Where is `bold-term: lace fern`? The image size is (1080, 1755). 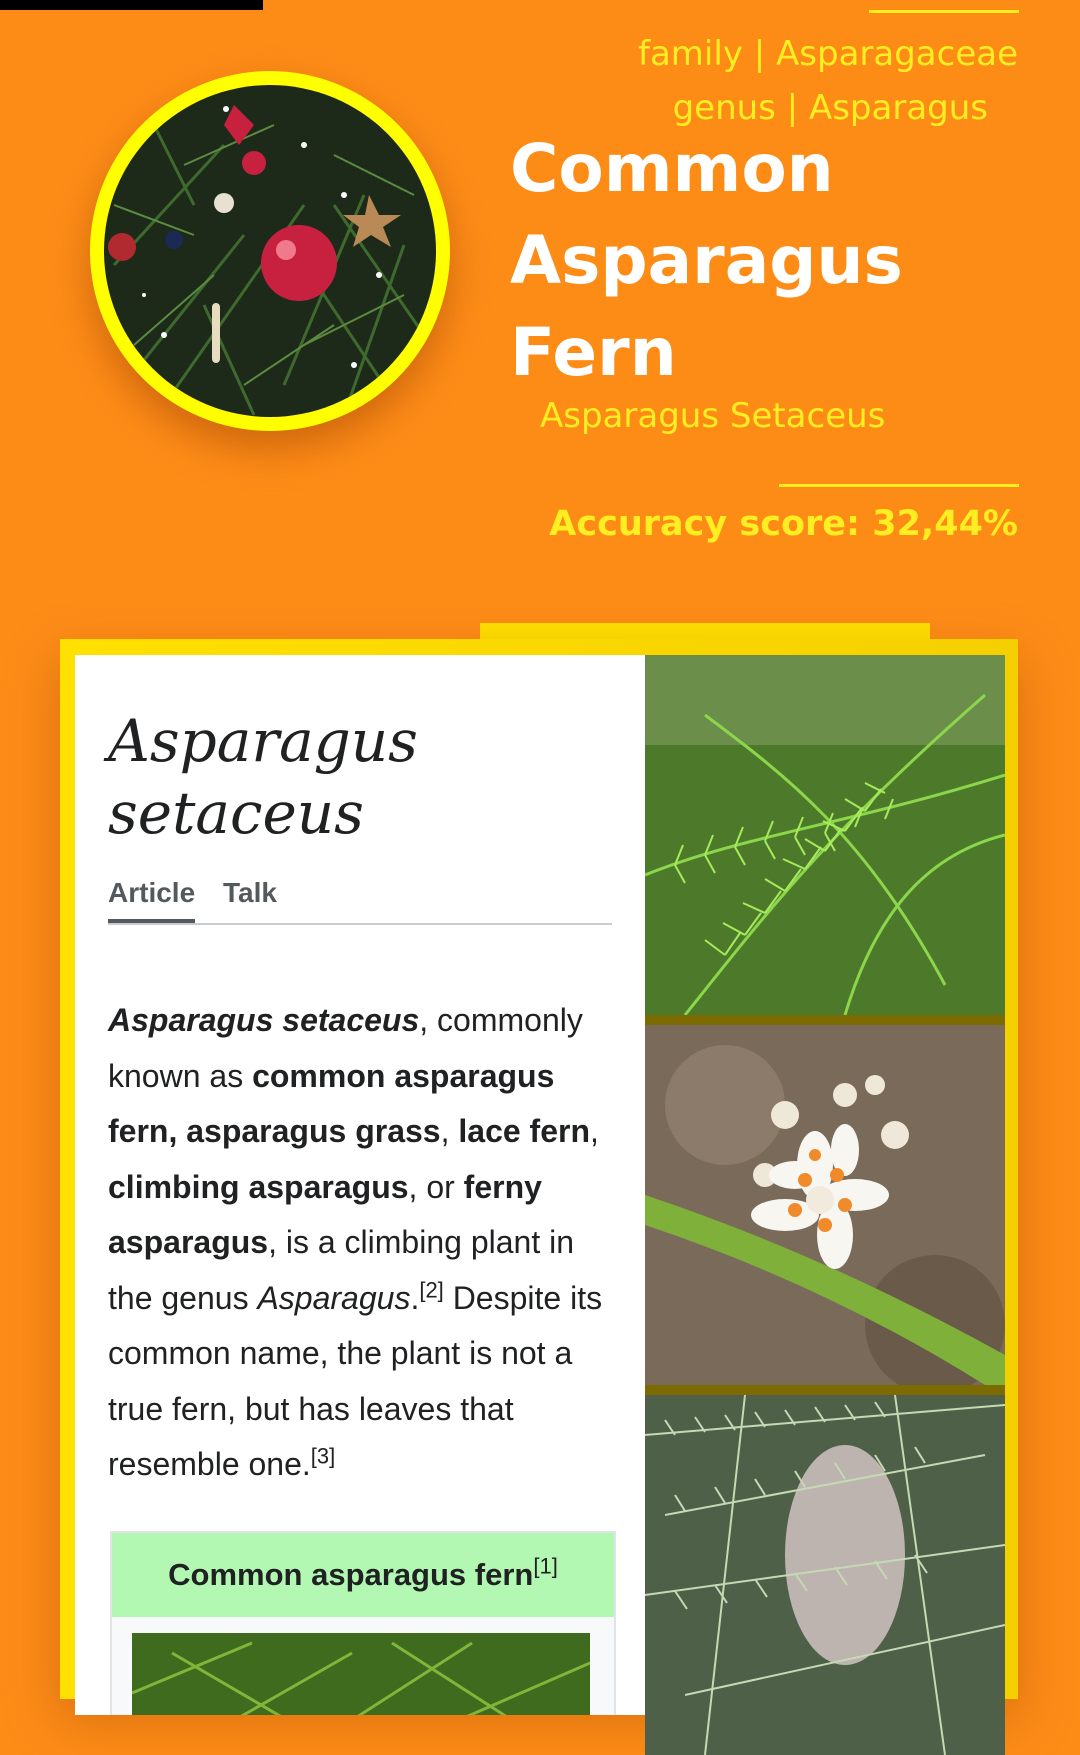
bold-term: lace fern is located at coordinates (524, 1131).